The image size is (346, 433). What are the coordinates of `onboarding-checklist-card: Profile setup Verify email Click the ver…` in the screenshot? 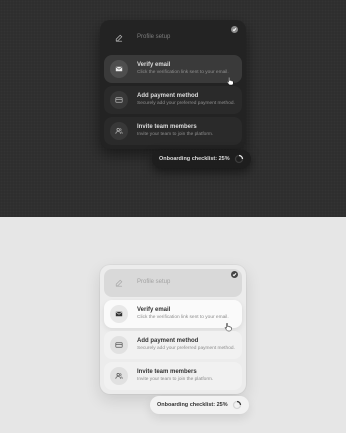 It's located at (173, 84).